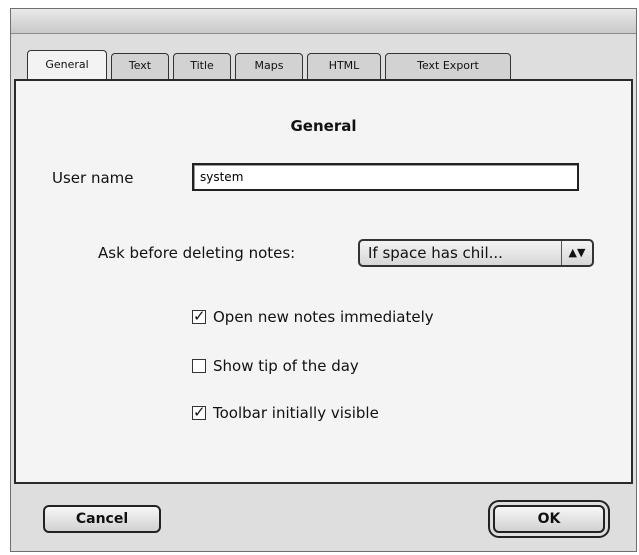 This screenshot has height=555, width=639. I want to click on tab-label: Title, so click(202, 65).